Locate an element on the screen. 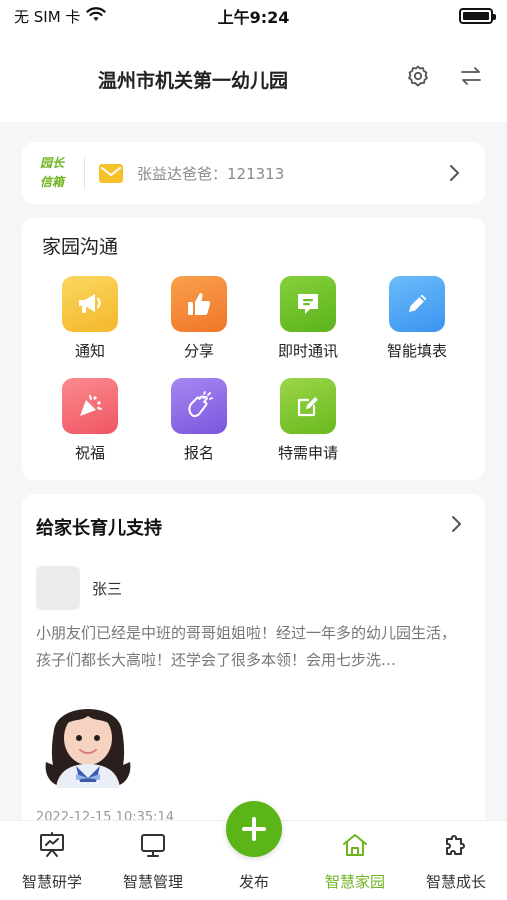  comm-label: 通知 is located at coordinates (89, 351).